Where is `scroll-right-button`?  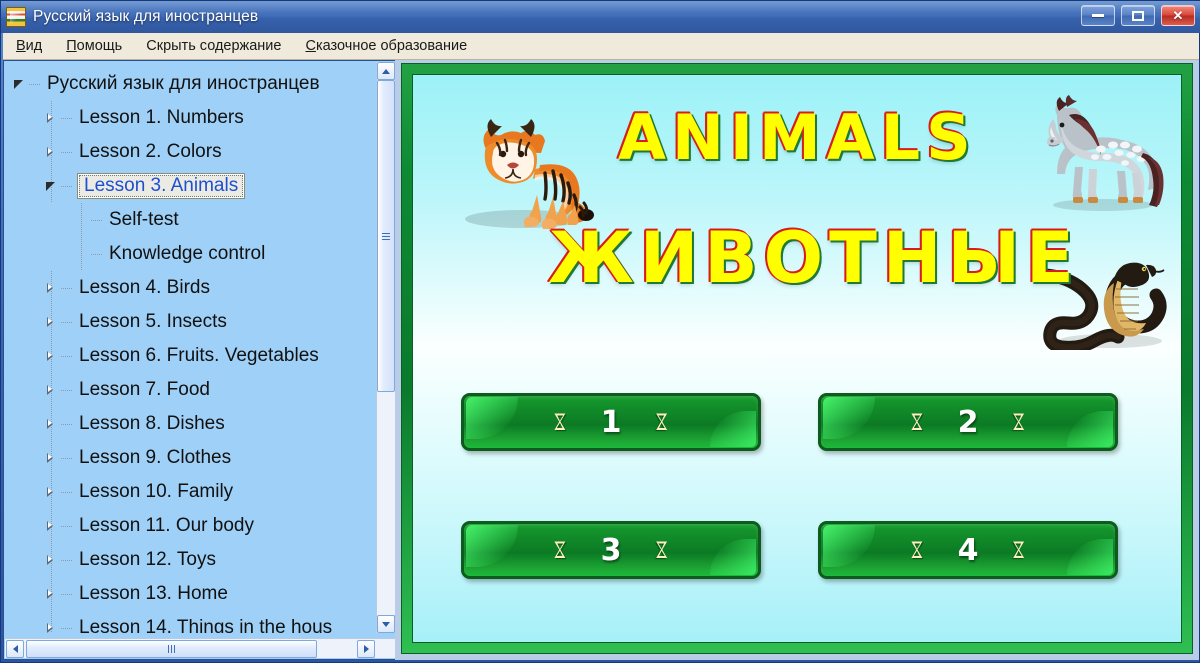 scroll-right-button is located at coordinates (366, 649).